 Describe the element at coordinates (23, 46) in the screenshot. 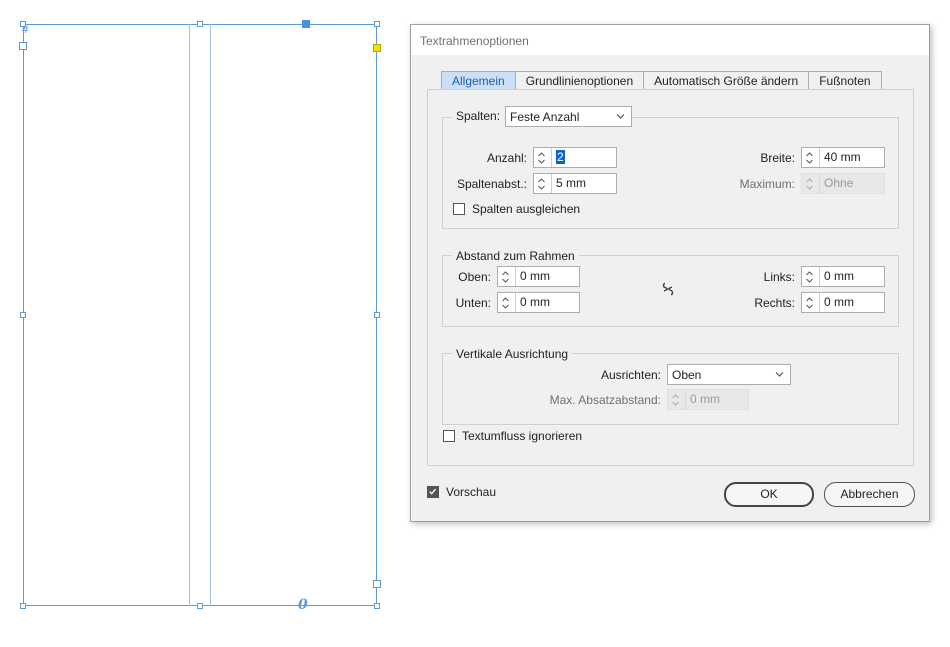

I see `in-port-box` at that location.